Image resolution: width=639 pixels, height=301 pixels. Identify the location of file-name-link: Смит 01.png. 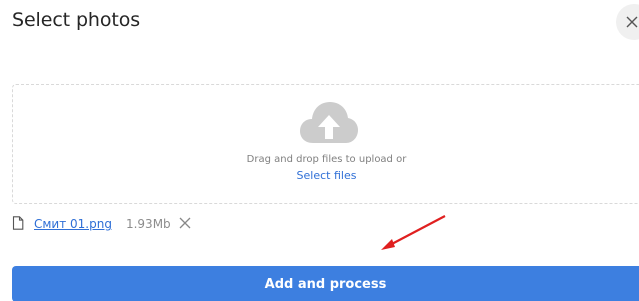
(73, 224).